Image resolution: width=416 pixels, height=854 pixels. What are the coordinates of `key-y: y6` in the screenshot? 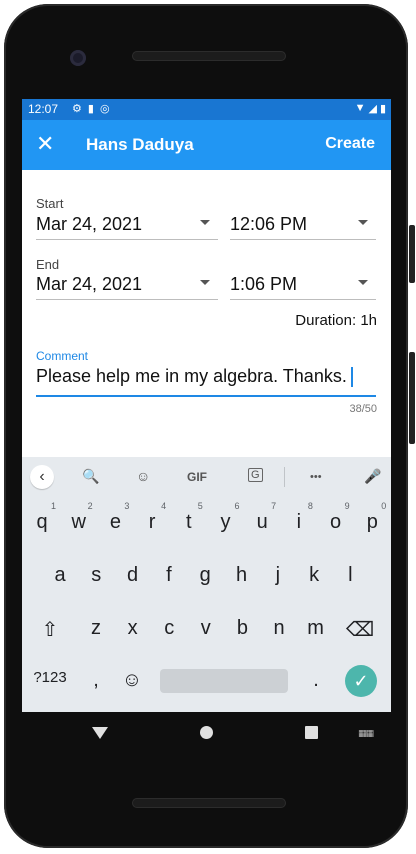 It's located at (226, 524).